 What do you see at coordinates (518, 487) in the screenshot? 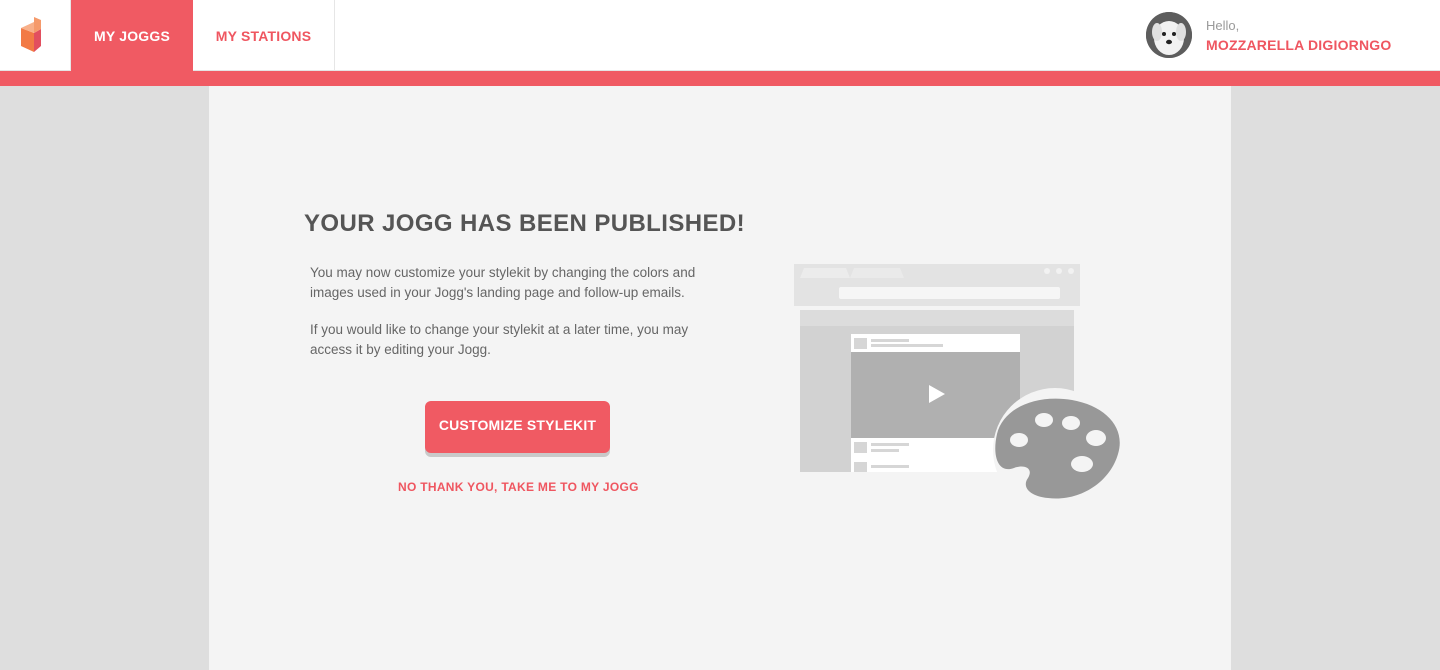
I see `skip-to-jogg-link: NO THANK YOU, TAKE ME TO MY JOGG` at bounding box center [518, 487].